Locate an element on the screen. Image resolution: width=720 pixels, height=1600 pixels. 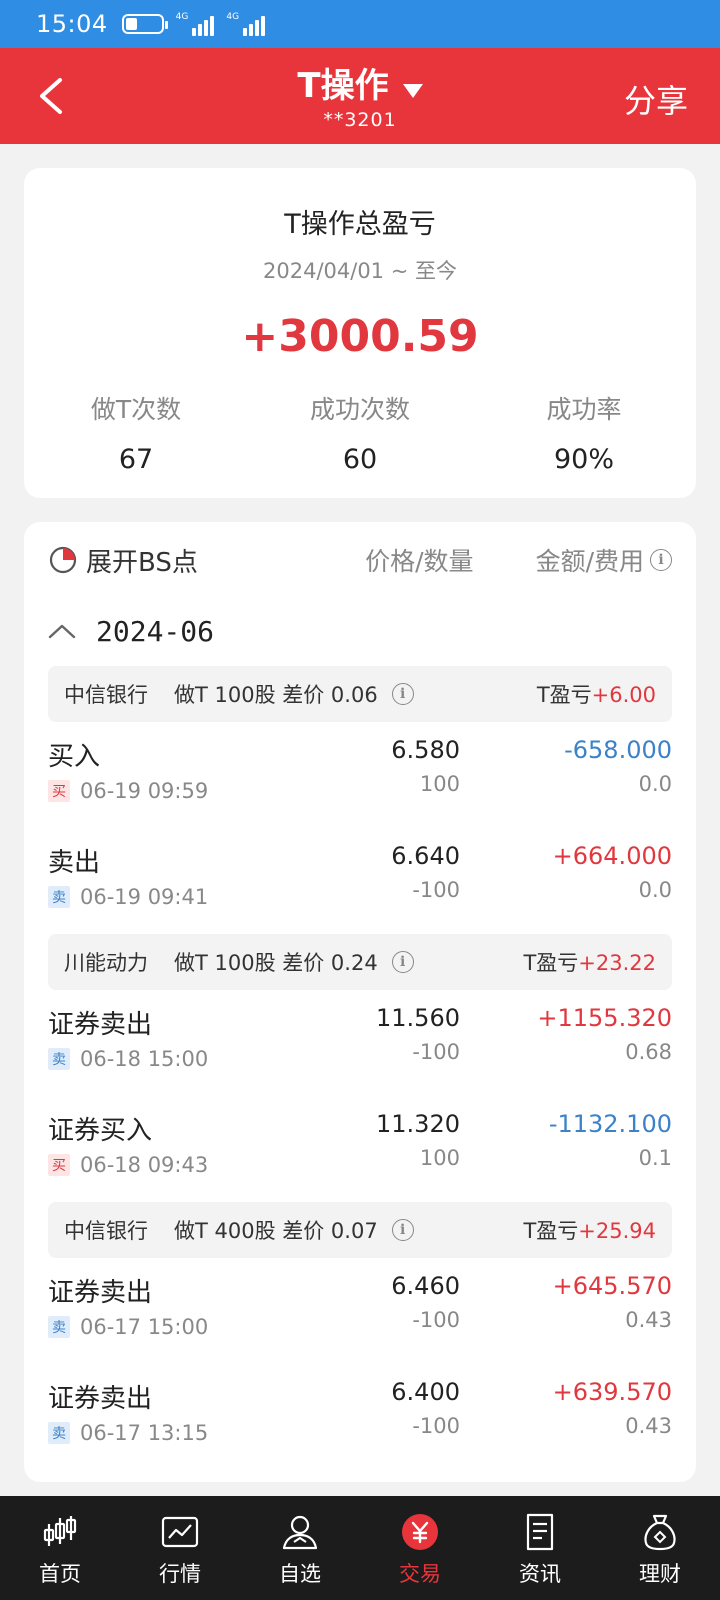
amount-fee-header: 金额/费用 i is located at coordinates (604, 560).